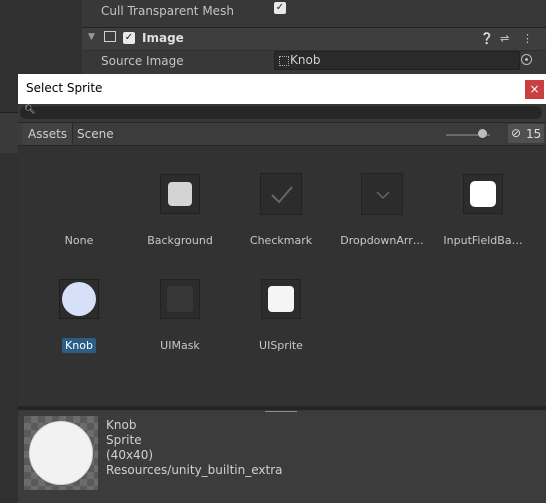 The height and width of the screenshot is (503, 546). I want to click on item-label: None, so click(79, 240).